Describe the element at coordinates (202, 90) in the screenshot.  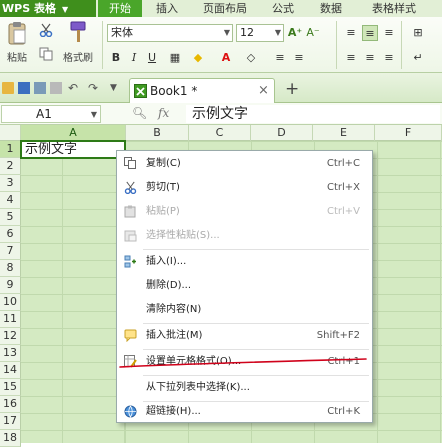
I see `document-tab: Book1 * ×` at that location.